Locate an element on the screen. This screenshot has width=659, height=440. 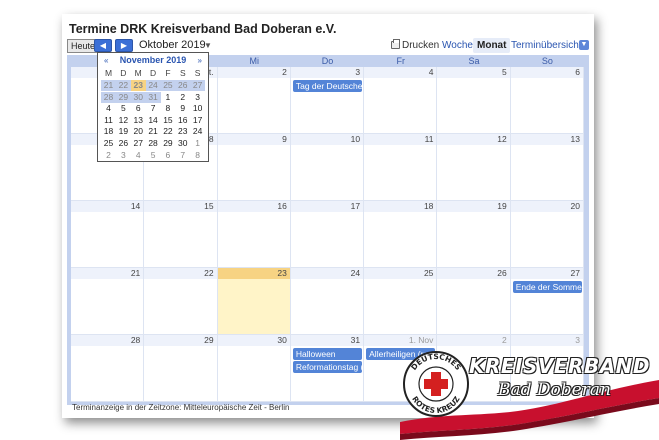
month-dropdown-icon: ▼ is located at coordinates (208, 45).